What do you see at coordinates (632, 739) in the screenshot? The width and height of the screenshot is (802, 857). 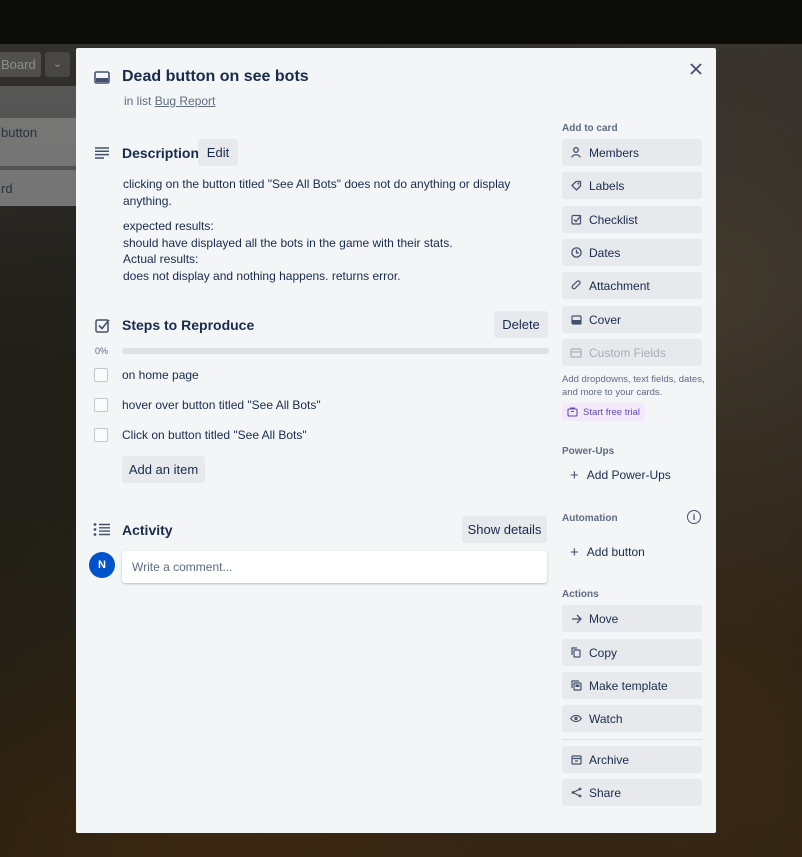 I see `actions-divider` at bounding box center [632, 739].